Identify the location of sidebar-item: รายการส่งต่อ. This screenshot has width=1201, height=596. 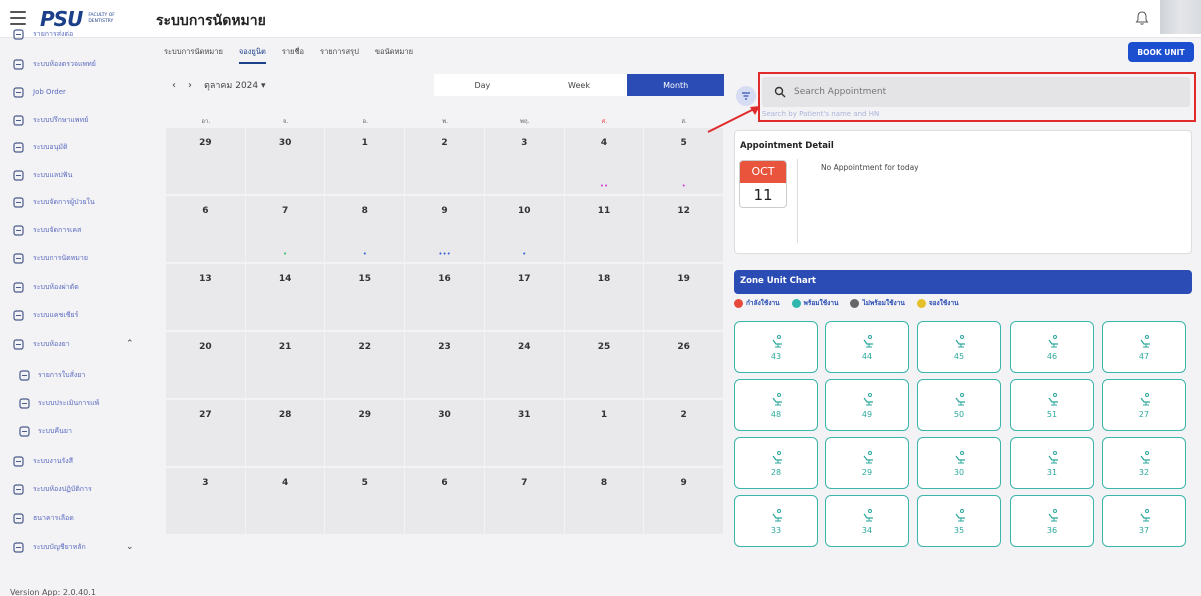
(75, 34).